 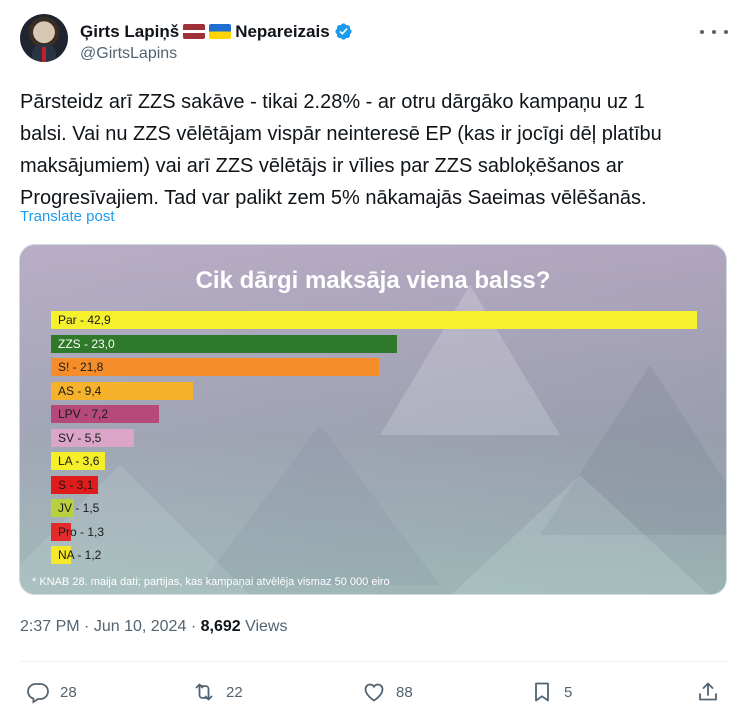 What do you see at coordinates (373, 280) in the screenshot?
I see `chart-title: Cik dārgi maksāja viena balss?` at bounding box center [373, 280].